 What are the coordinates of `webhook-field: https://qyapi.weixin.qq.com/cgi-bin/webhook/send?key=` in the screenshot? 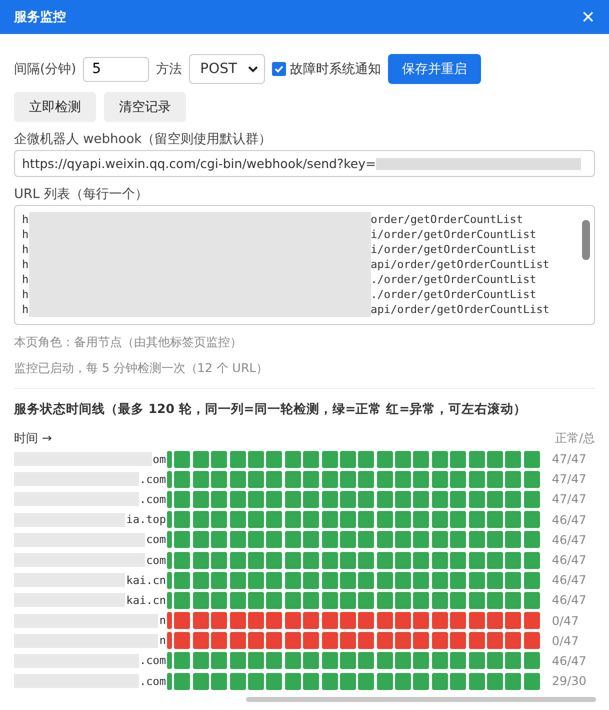 It's located at (304, 163).